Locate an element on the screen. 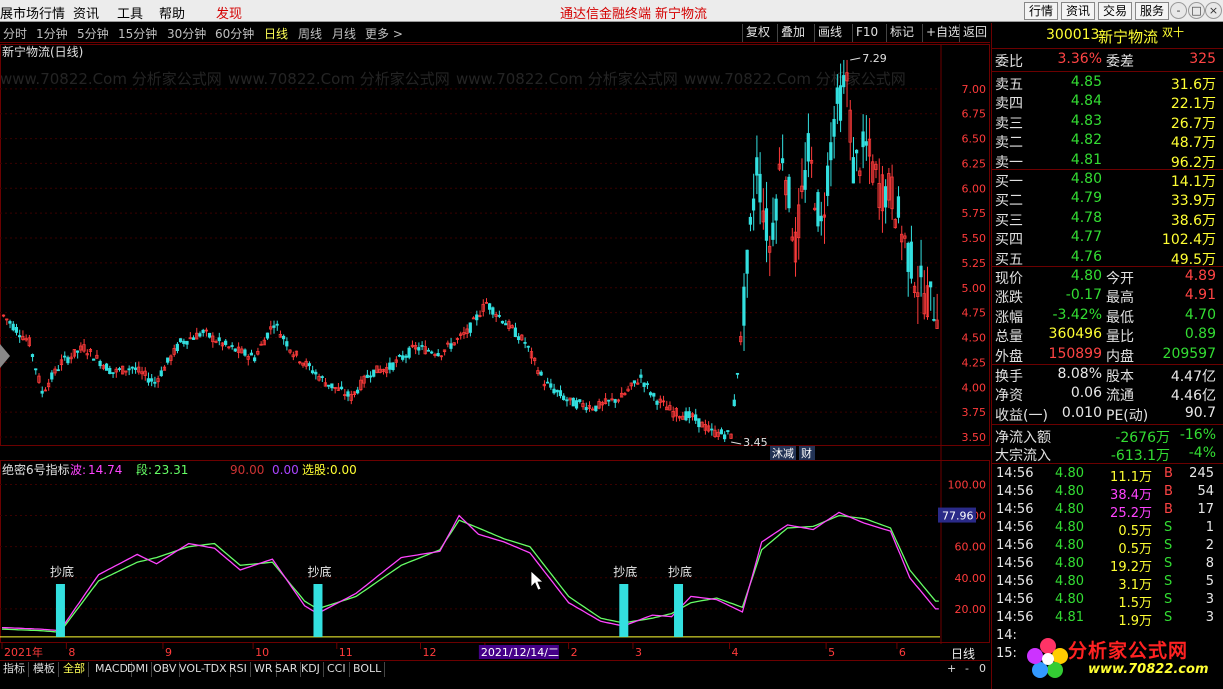  draw-line-button: 画线 is located at coordinates (829, 33).